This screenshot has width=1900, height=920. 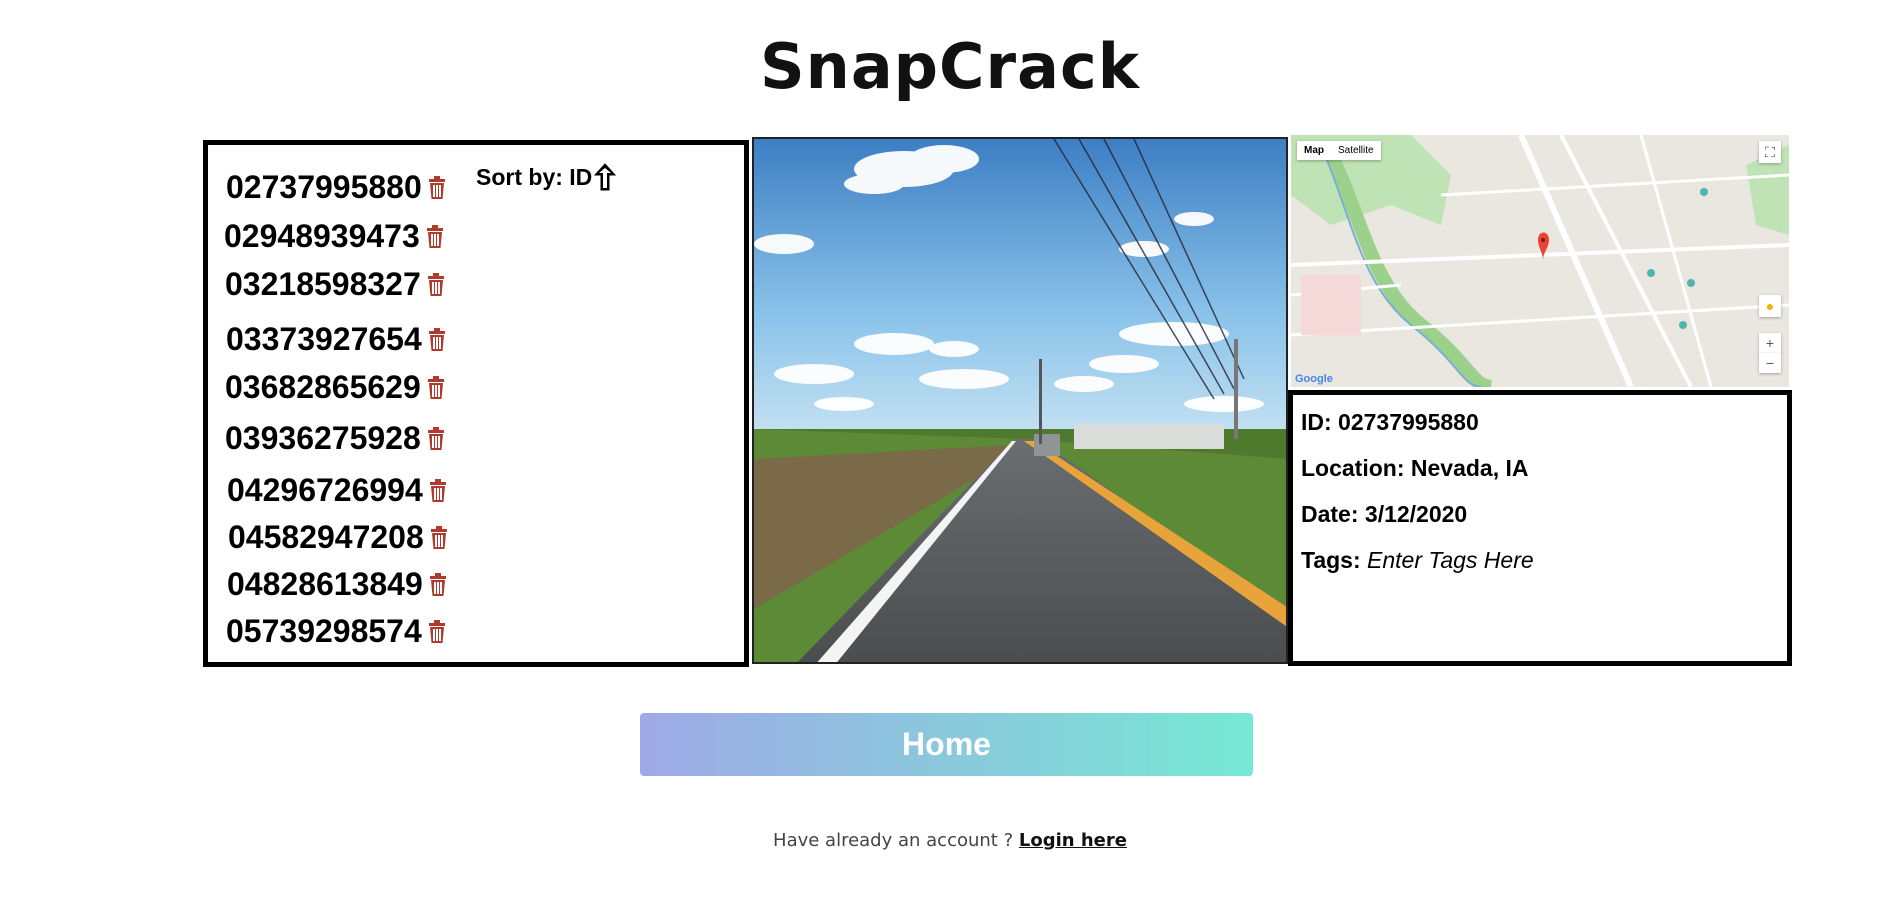 What do you see at coordinates (605, 177) in the screenshot?
I see `arrow-up-icon` at bounding box center [605, 177].